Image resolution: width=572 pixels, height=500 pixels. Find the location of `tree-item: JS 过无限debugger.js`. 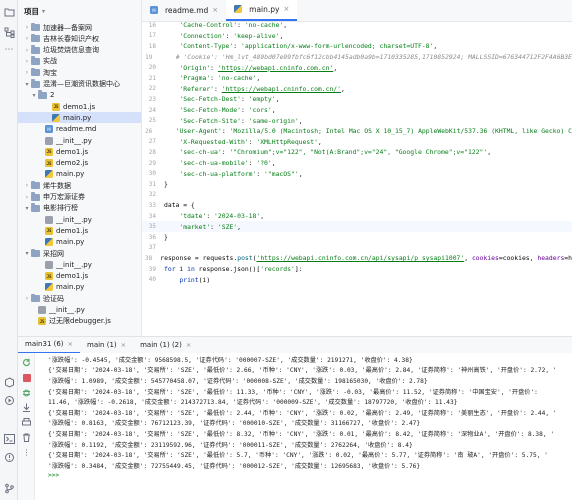

tree-item: JS 过无限debugger.js is located at coordinates (79, 321).